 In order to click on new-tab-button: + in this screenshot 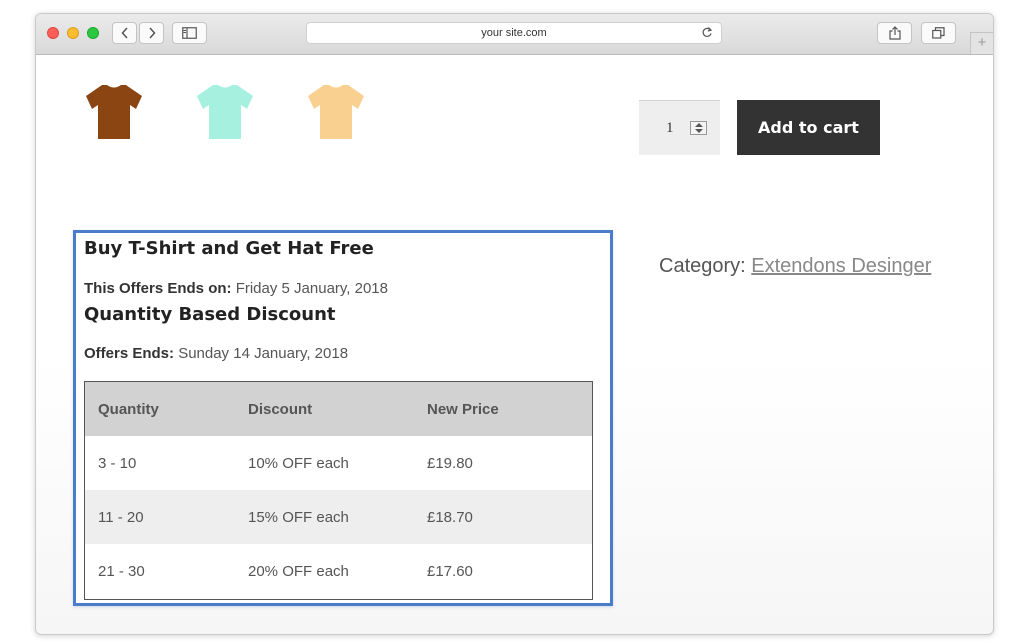, I will do `click(981, 43)`.